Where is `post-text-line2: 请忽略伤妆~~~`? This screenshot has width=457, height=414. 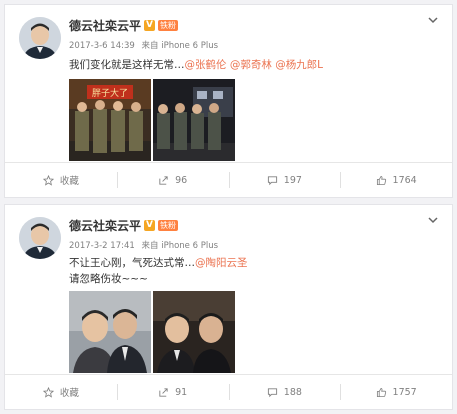
post-text-line2: 请忽略伤妆~~~ is located at coordinates (108, 279).